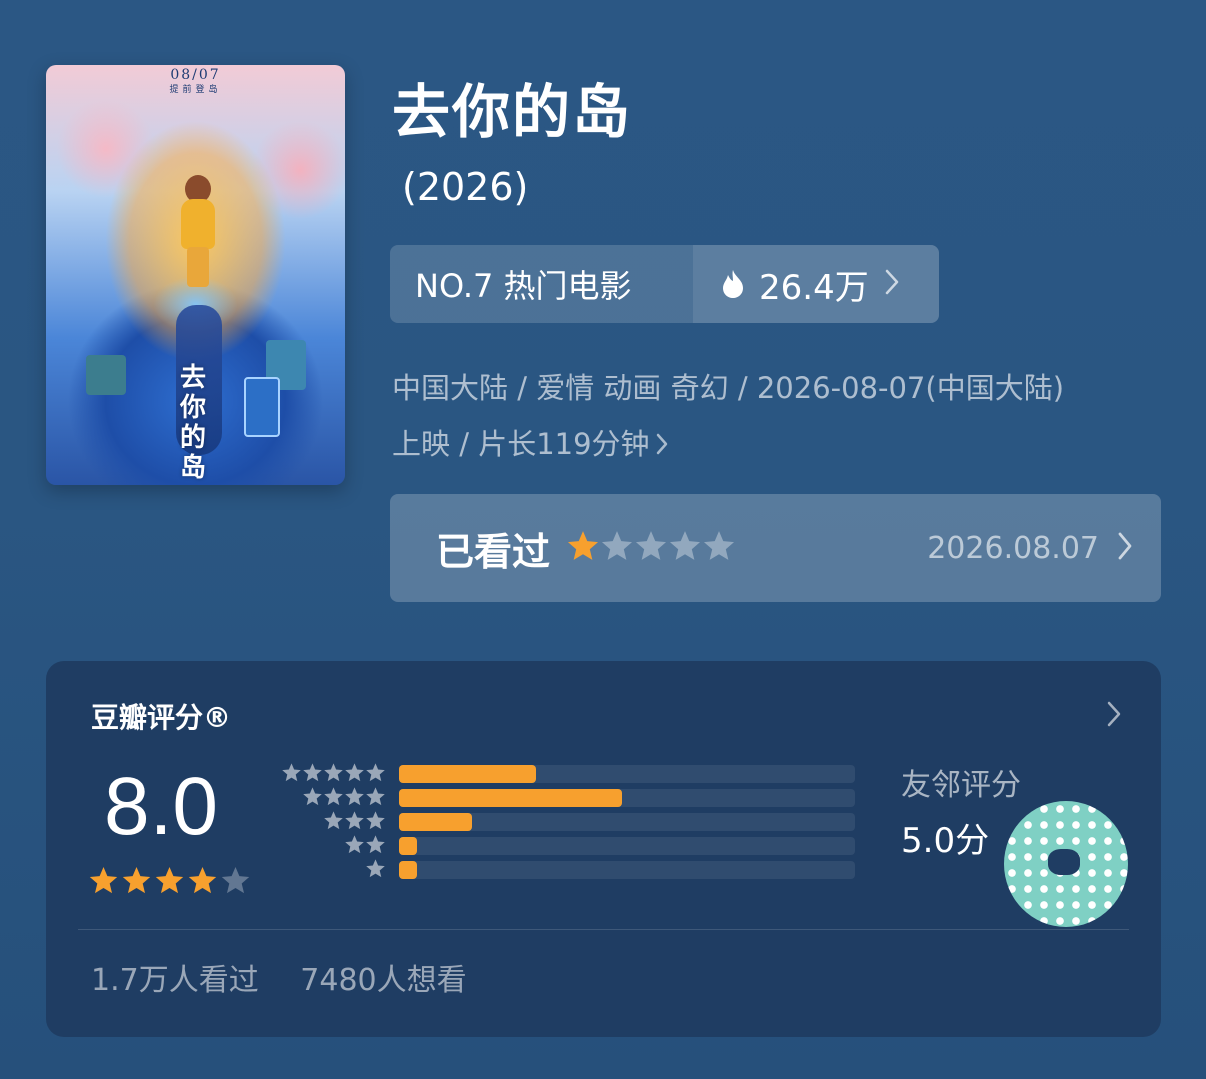 The height and width of the screenshot is (1079, 1206). What do you see at coordinates (775, 548) in the screenshot?
I see `seen-box: 已看过 2026.08.07` at bounding box center [775, 548].